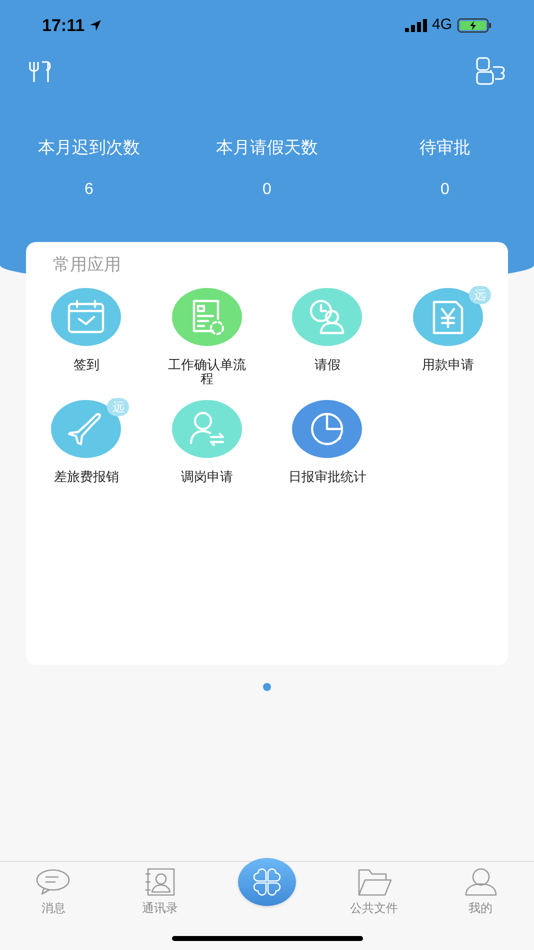 Image resolution: width=534 pixels, height=950 pixels. Describe the element at coordinates (206, 450) in the screenshot. I see `app-shortcut: 调岗申请` at that location.